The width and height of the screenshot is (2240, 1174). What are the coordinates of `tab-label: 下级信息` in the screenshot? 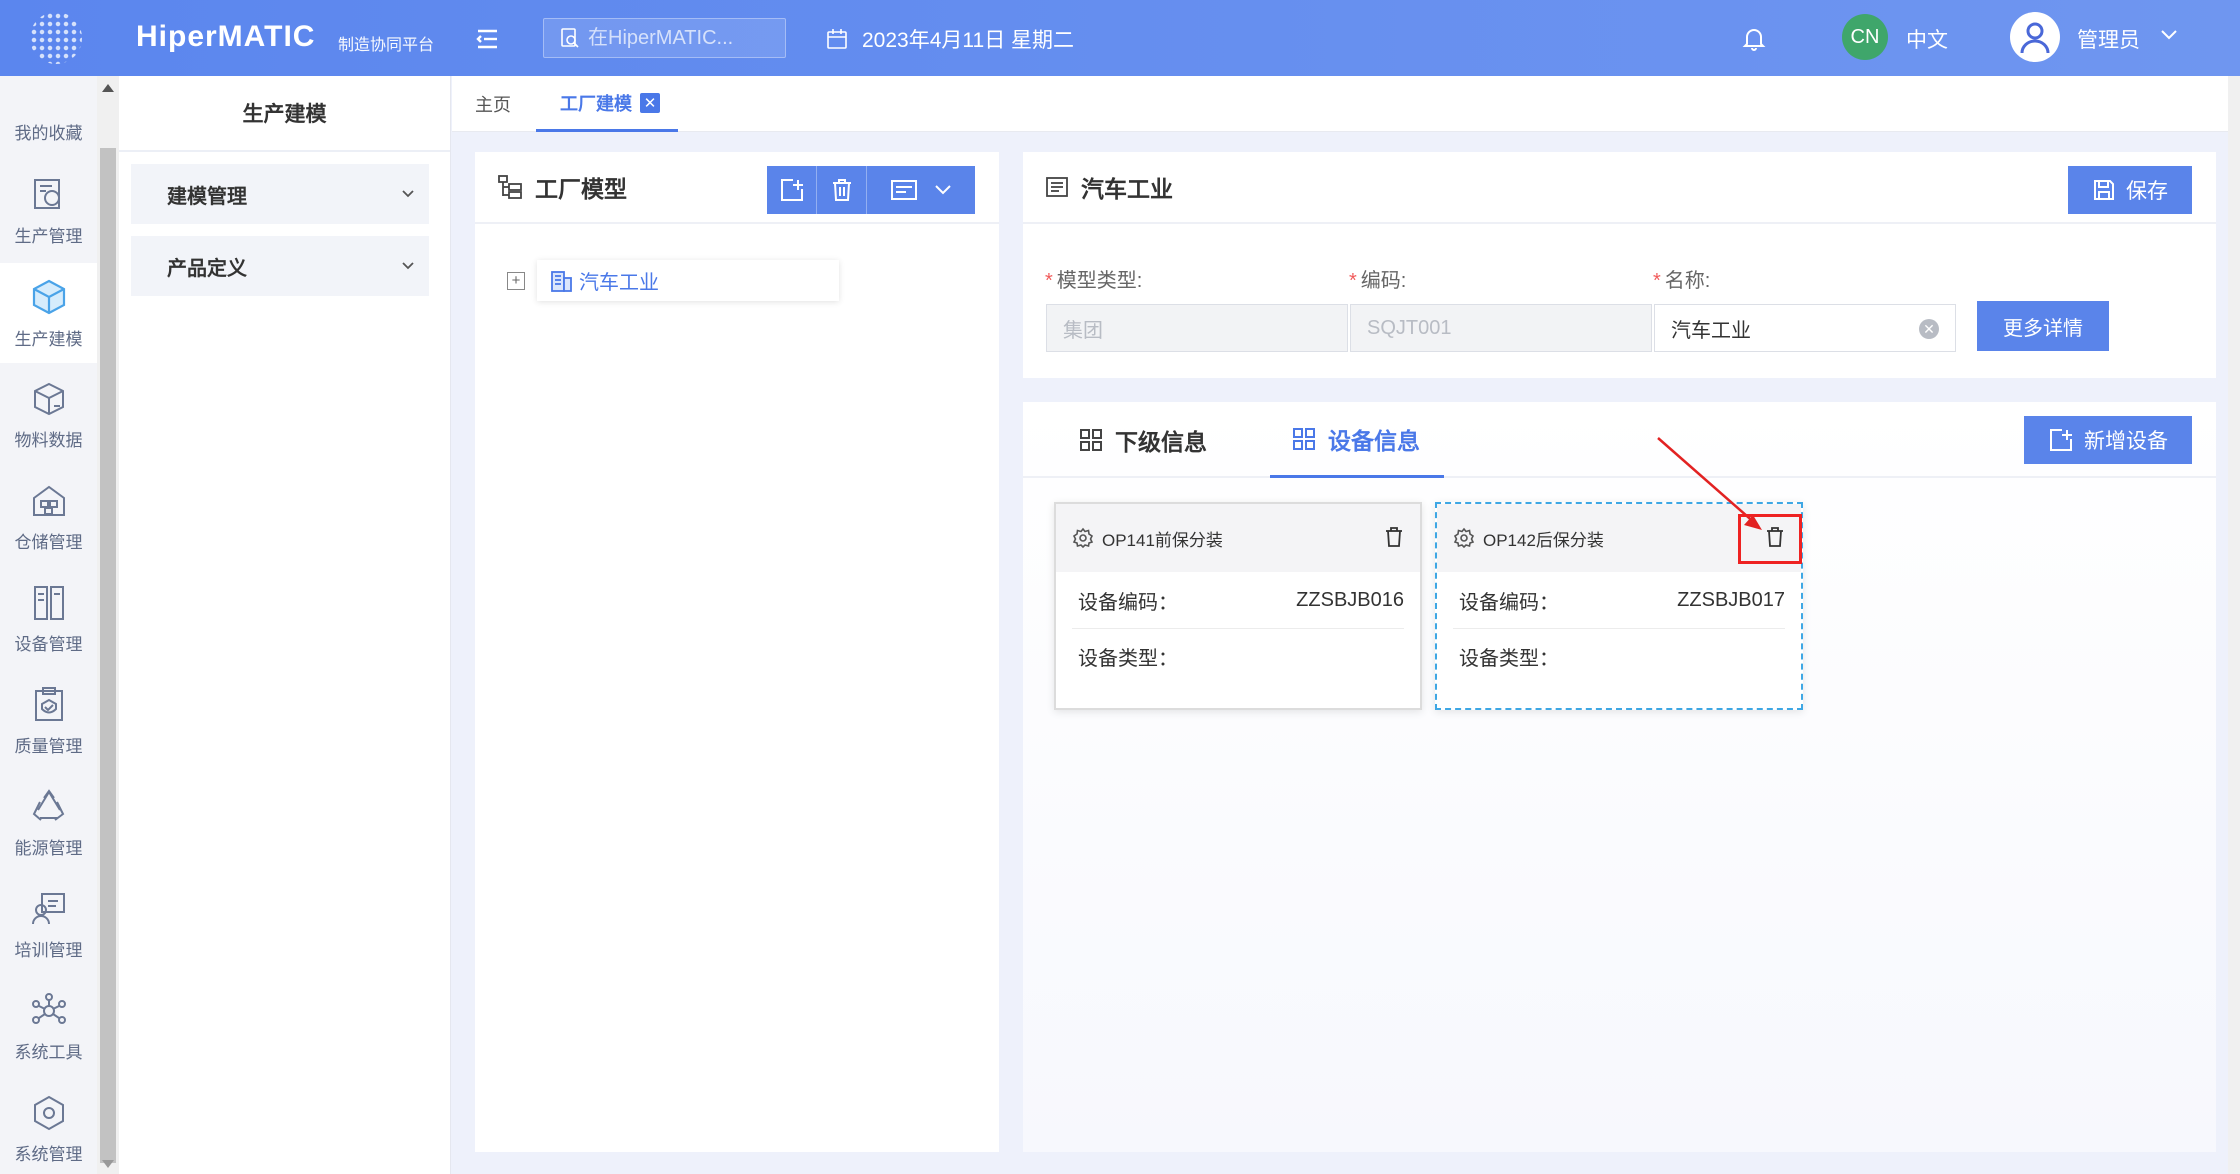 It's located at (1161, 442).